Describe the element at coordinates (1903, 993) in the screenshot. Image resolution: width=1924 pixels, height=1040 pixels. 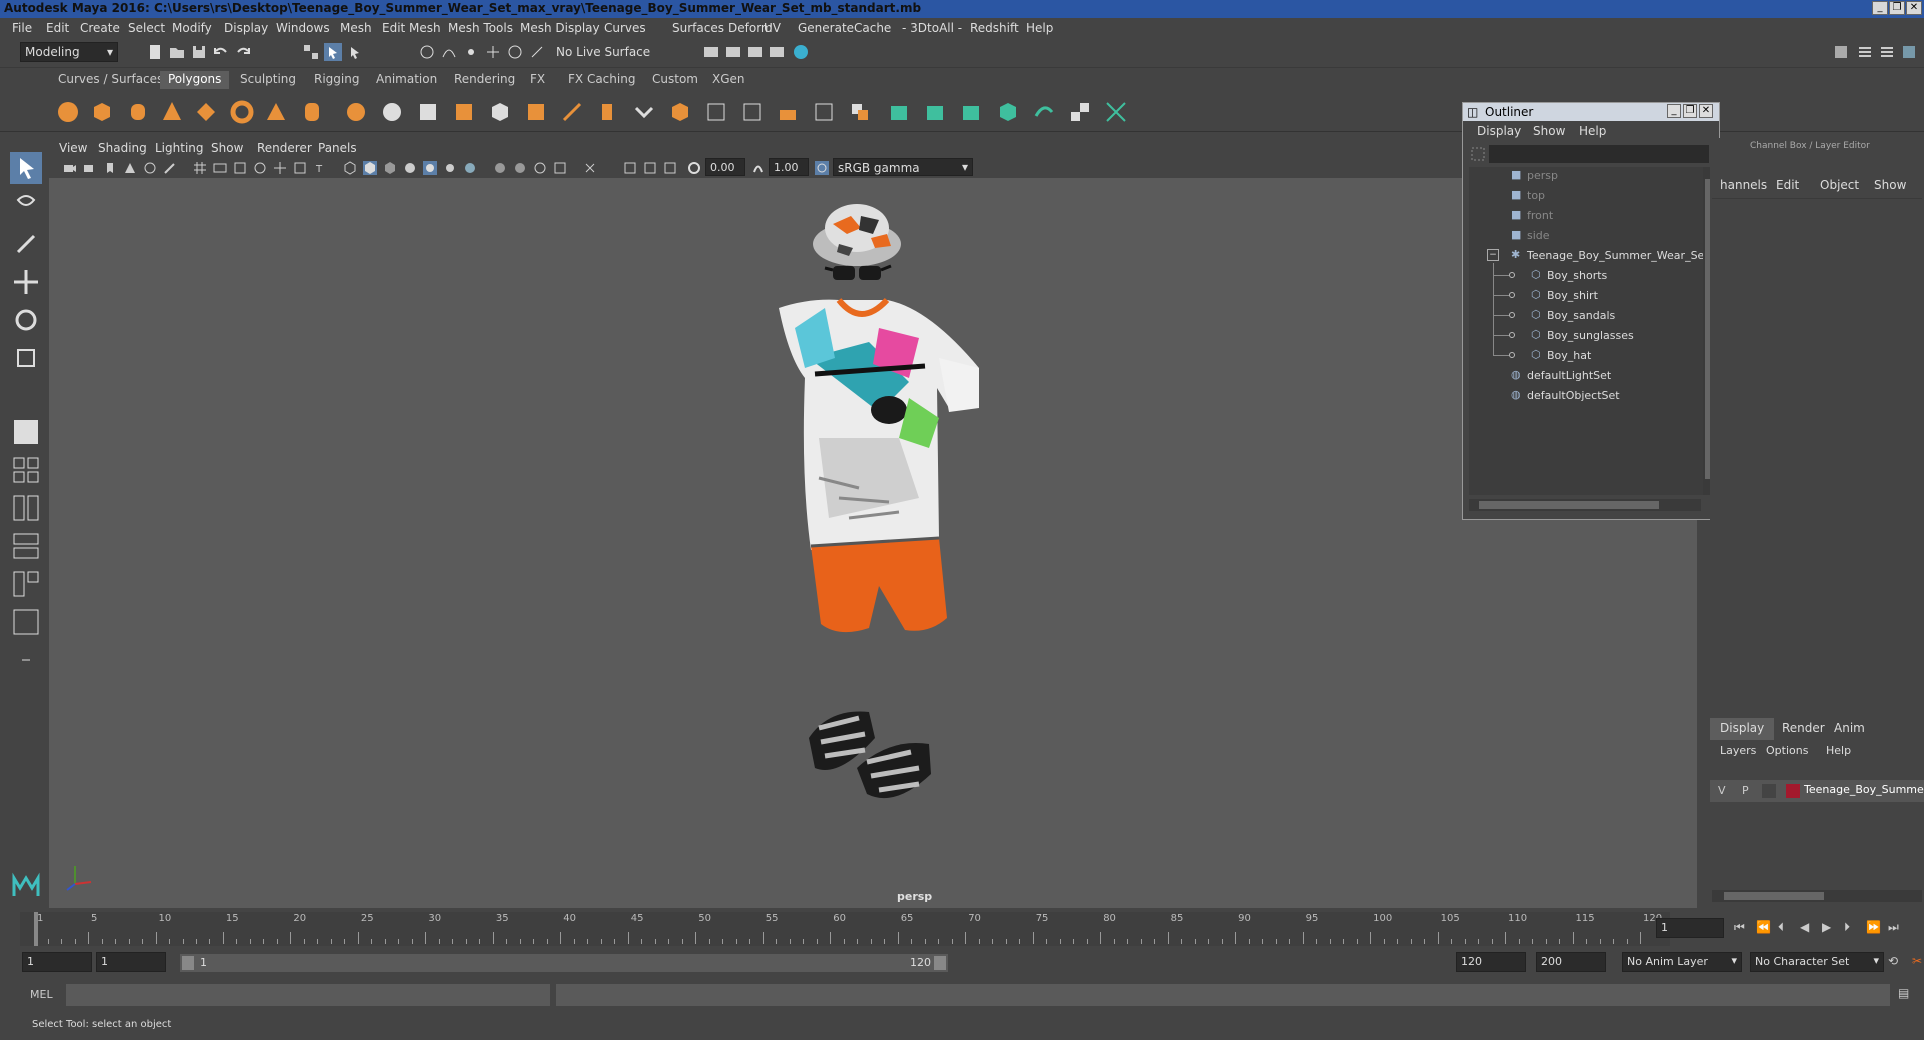
I see `script-editor-icon: ▤` at that location.